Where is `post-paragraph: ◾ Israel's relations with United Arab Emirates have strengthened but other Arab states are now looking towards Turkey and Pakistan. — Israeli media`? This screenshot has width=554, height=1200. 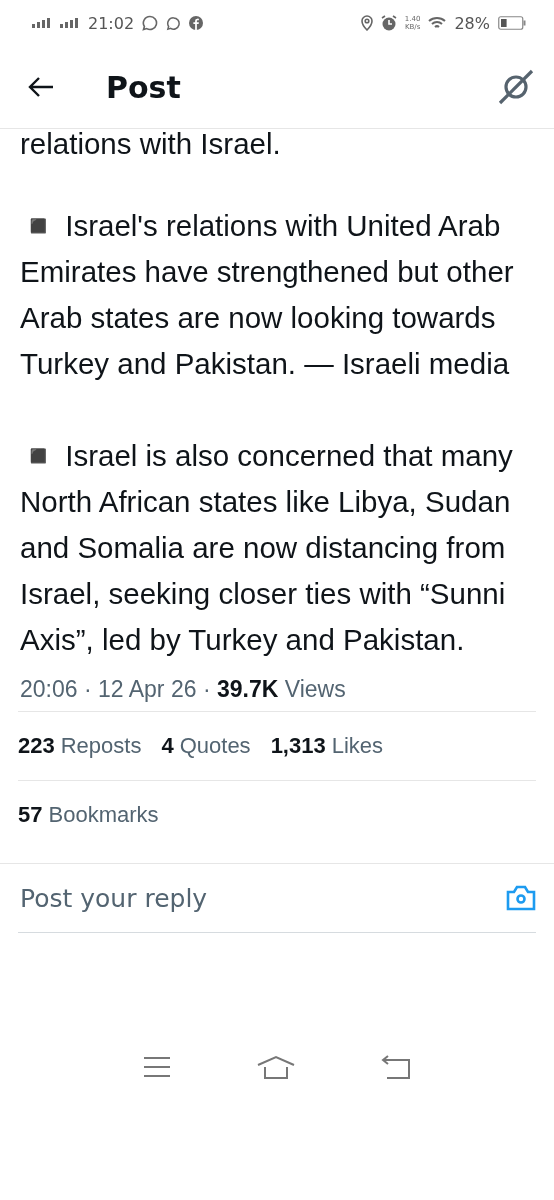 post-paragraph: ◾ Israel's relations with United Arab Emirates have strengthened but other Arab states are now looking towards Turkey and Pakistan. — Israeli media is located at coordinates (267, 295).